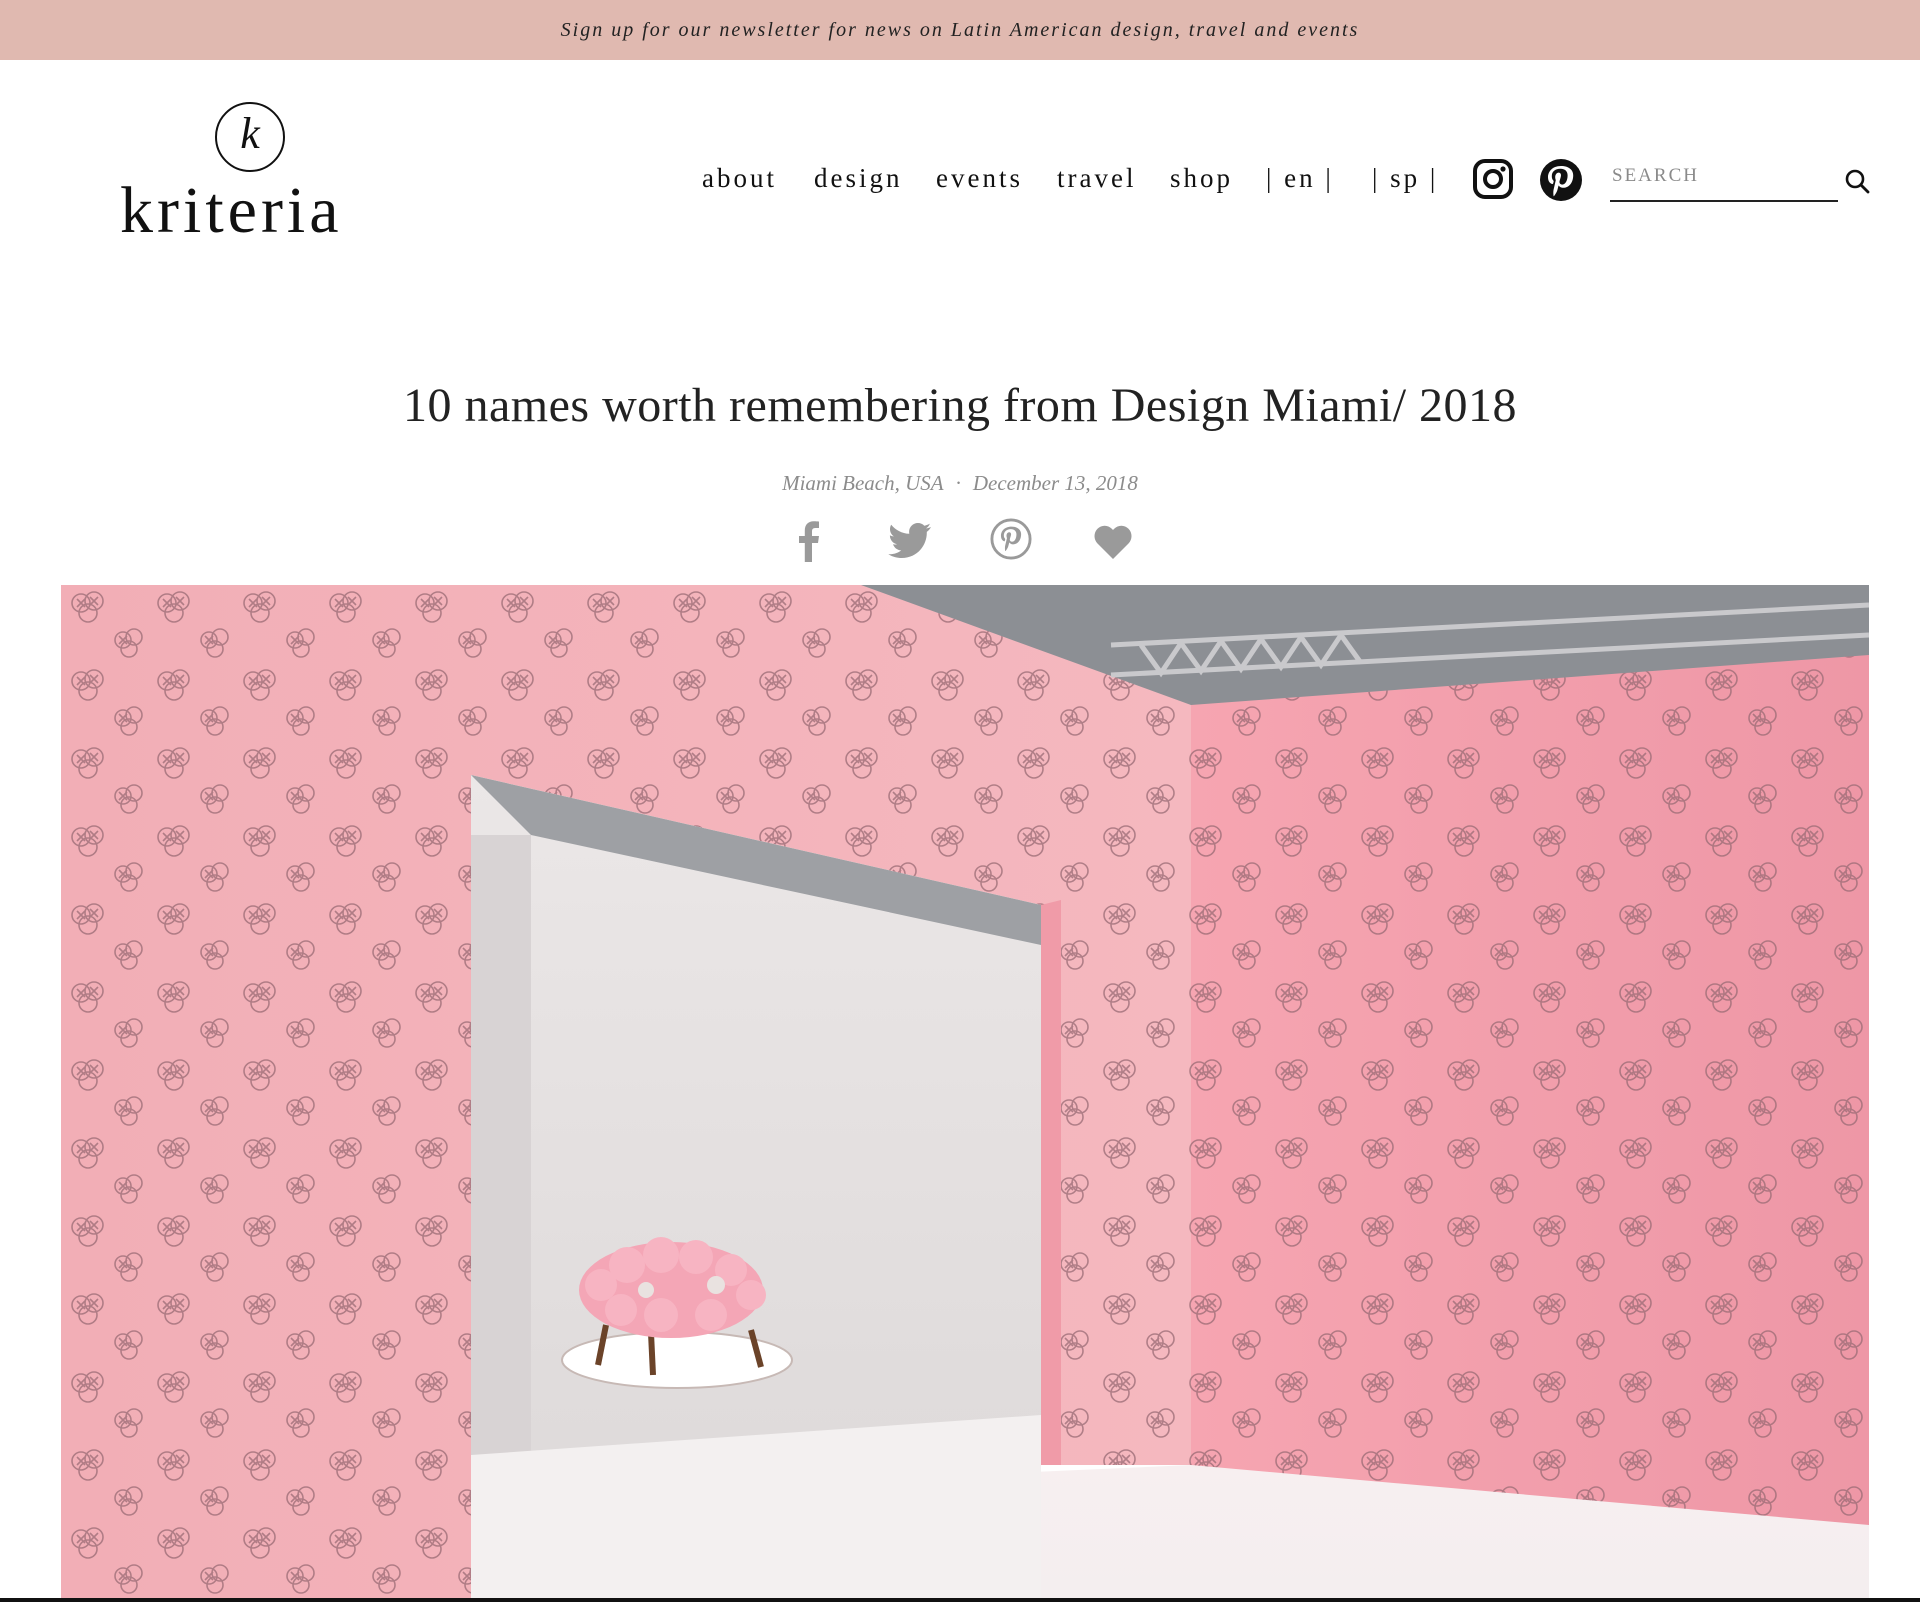  What do you see at coordinates (1405, 178) in the screenshot?
I see `nav-lang-sp: | sp |` at bounding box center [1405, 178].